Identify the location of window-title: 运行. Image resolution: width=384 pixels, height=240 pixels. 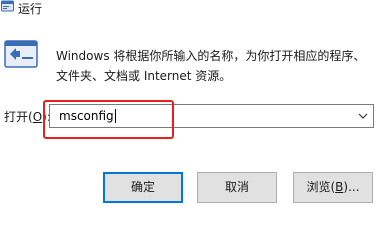
(30, 9).